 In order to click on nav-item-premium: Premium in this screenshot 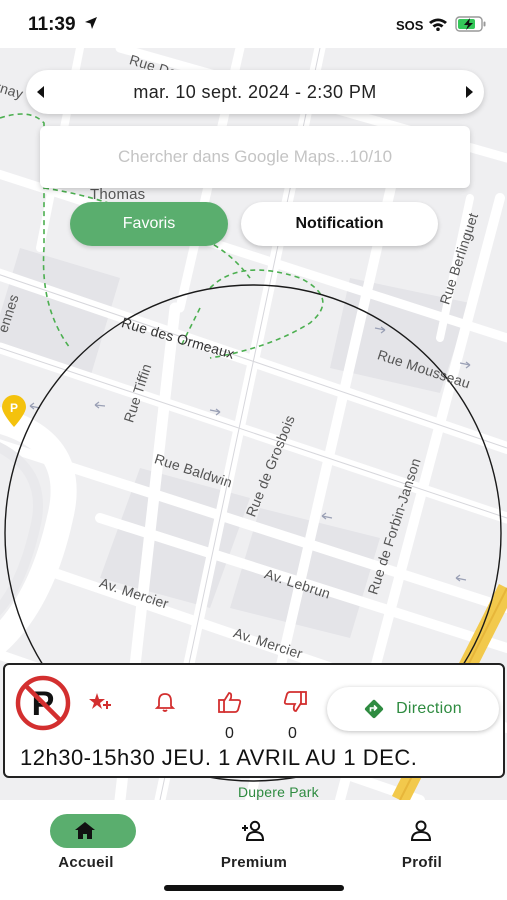, I will do `click(254, 847)`.